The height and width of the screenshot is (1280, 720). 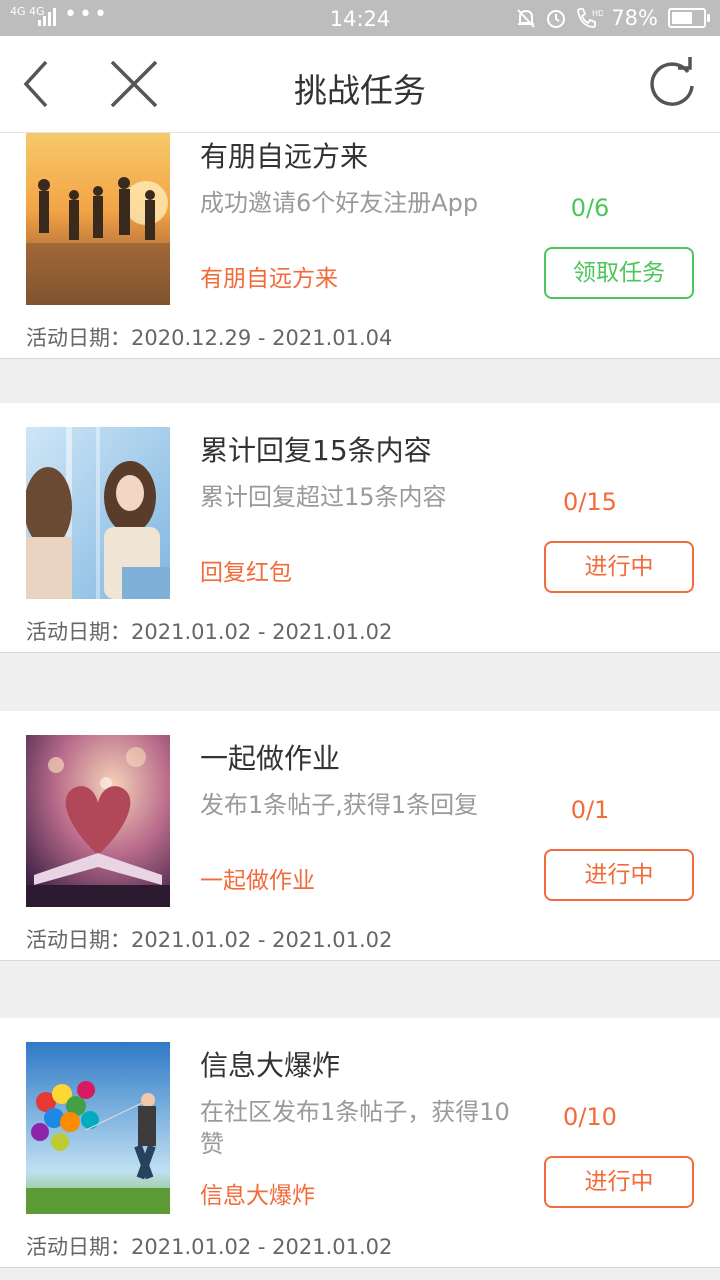 I want to click on refresh-icon, so click(x=672, y=81).